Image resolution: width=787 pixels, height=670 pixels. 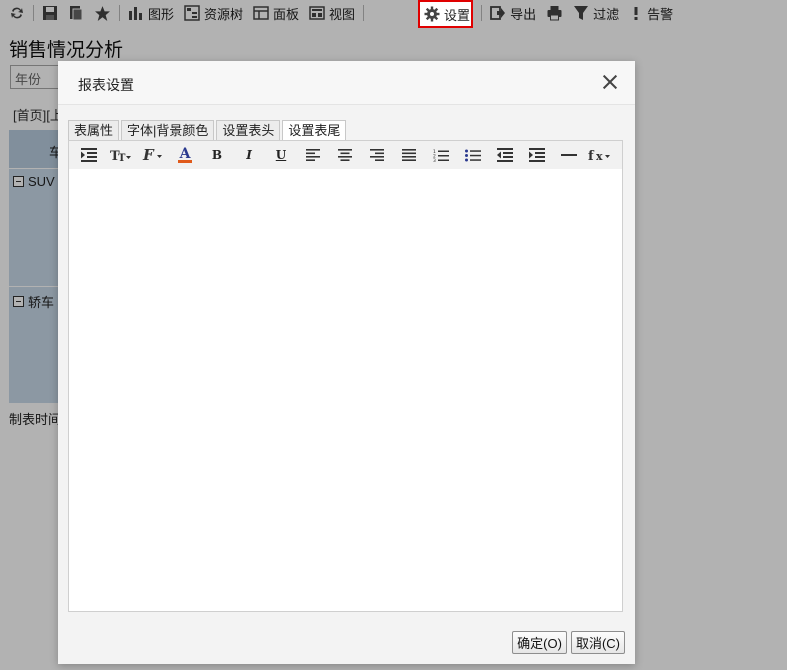 I want to click on tab-font-background: 字体|背景颜色, so click(x=168, y=130).